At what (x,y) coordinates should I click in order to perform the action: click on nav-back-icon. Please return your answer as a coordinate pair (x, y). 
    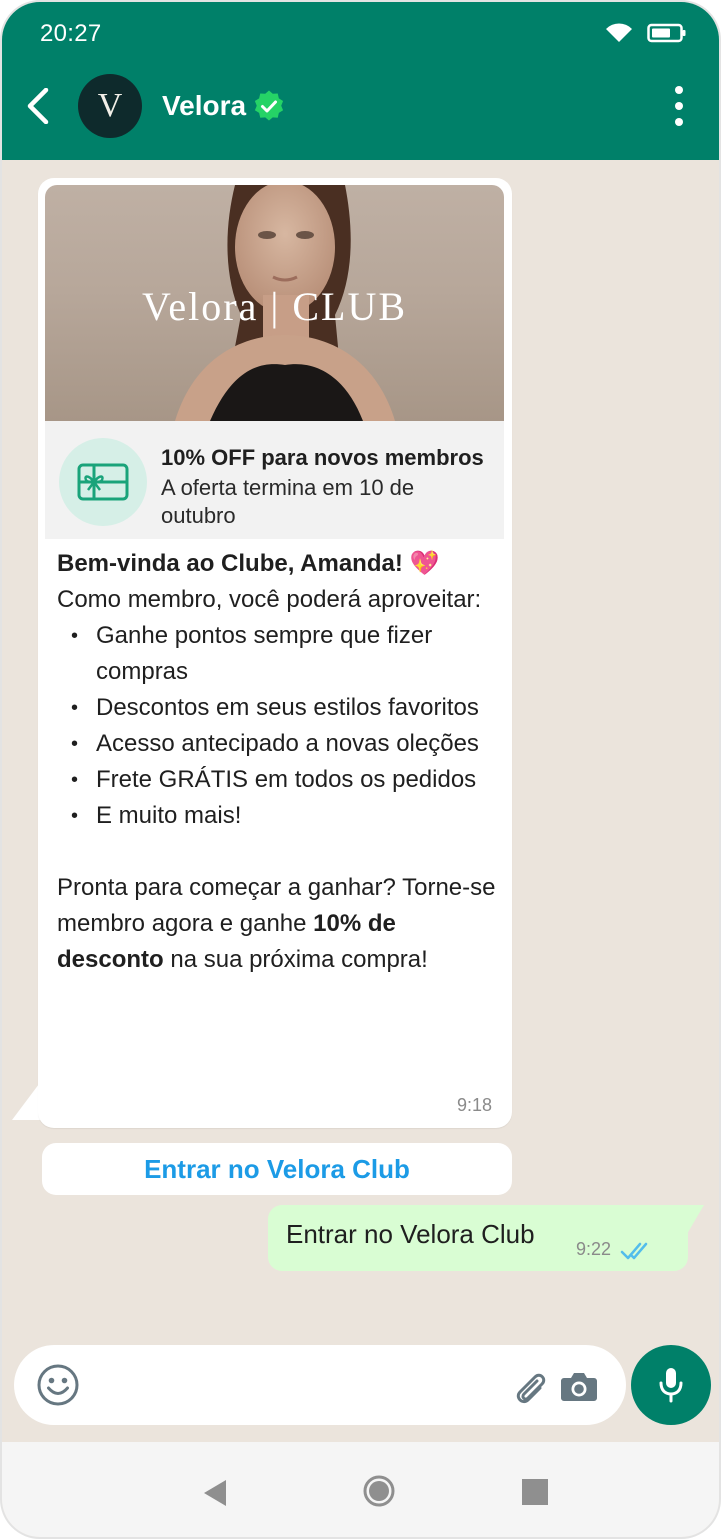
    Looking at the image, I should click on (215, 1493).